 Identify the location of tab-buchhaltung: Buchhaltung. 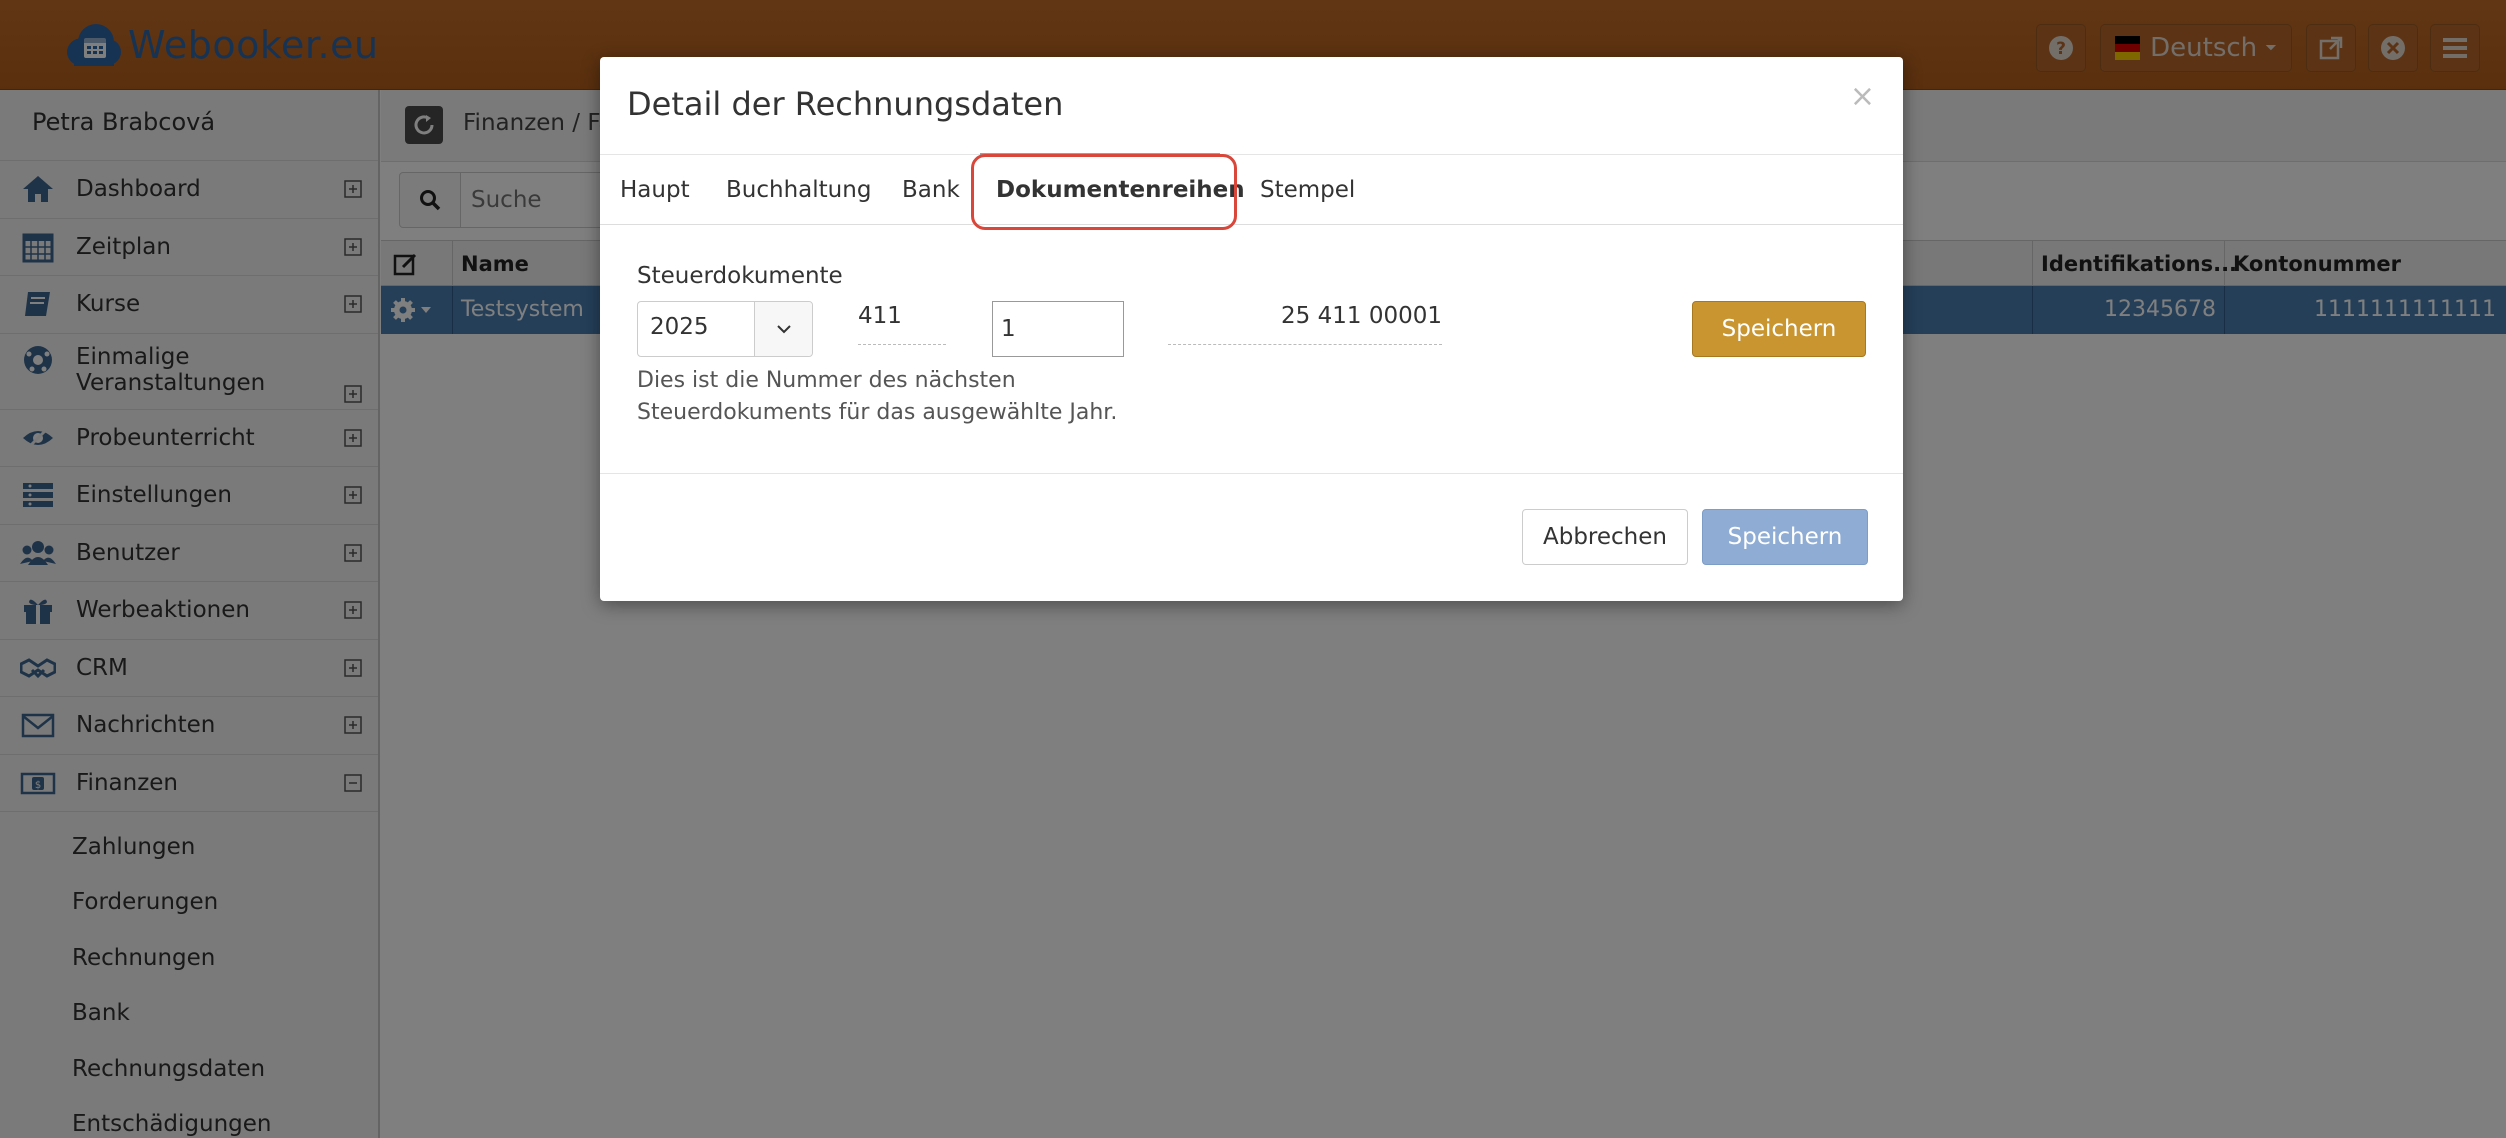
(798, 190).